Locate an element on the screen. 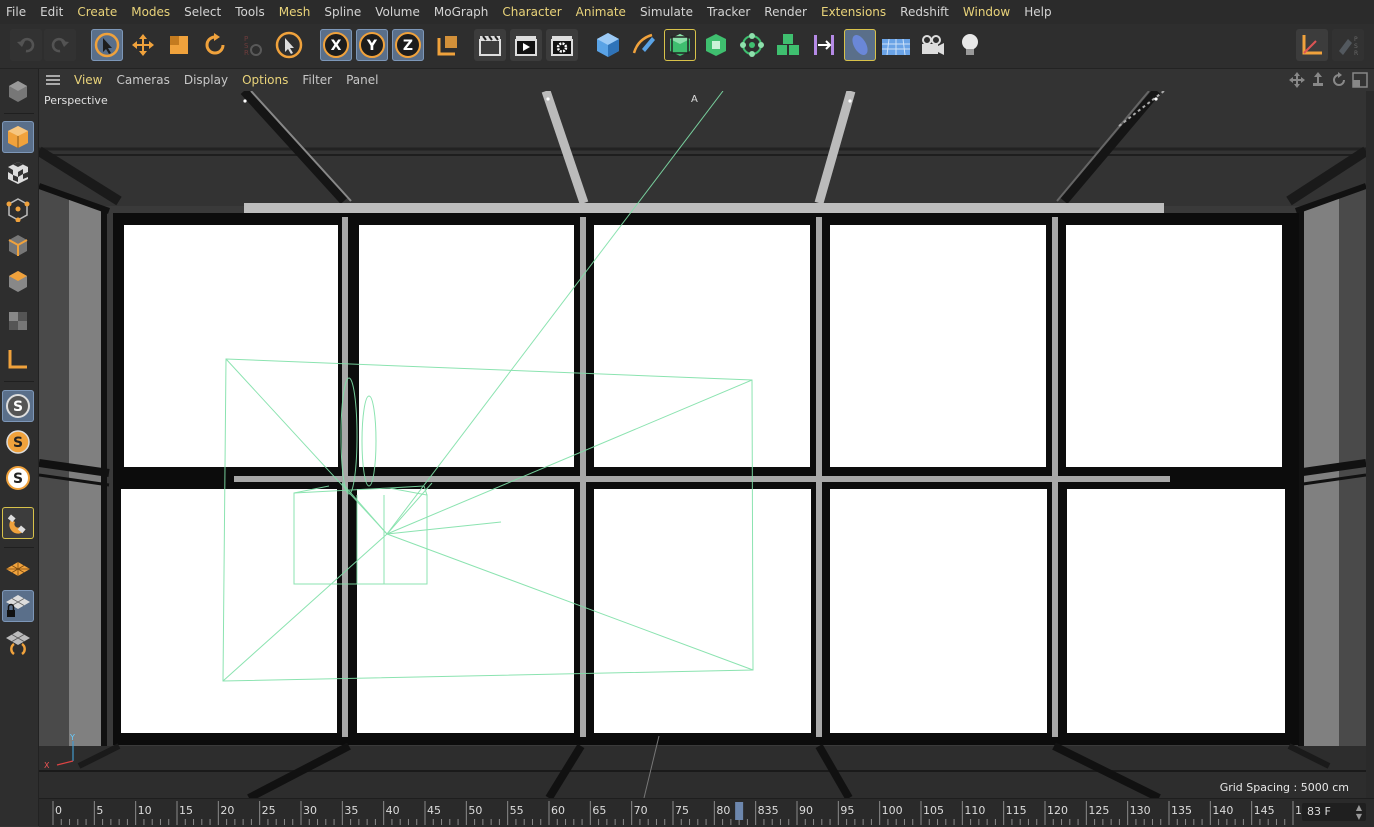 The image size is (1374, 827). floor-button is located at coordinates (896, 45).